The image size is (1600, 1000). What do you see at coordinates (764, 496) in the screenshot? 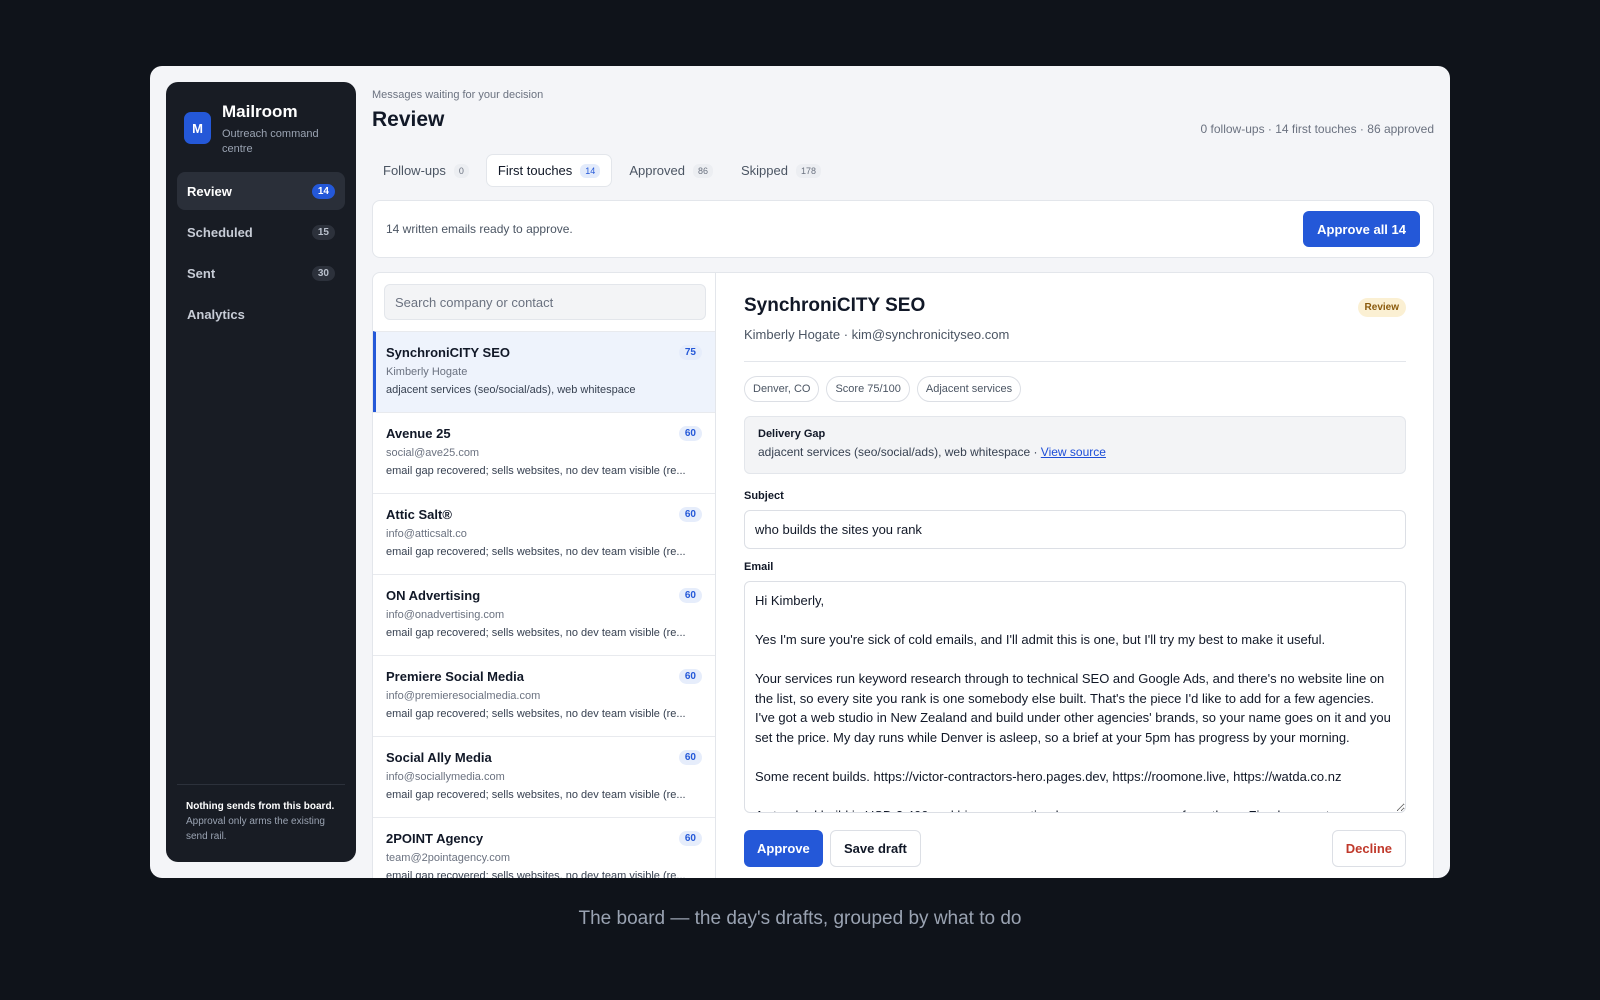
I see `subject-label: Subject` at bounding box center [764, 496].